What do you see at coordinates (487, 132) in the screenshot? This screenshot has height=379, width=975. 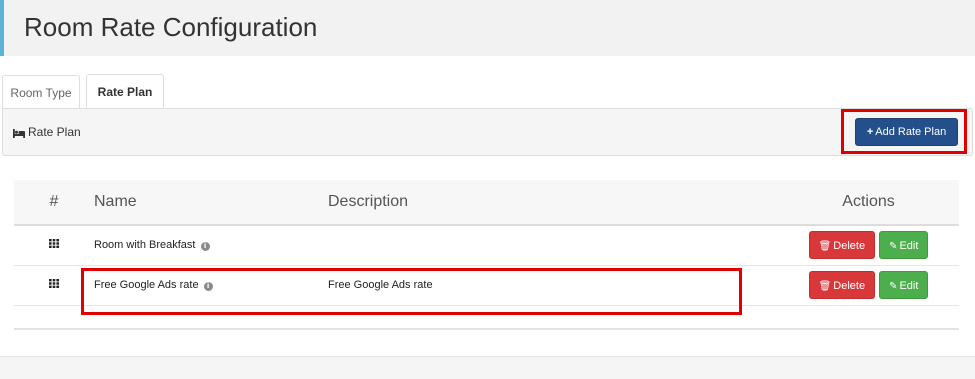 I see `rate-plan-panel-header: Rate Plan` at bounding box center [487, 132].